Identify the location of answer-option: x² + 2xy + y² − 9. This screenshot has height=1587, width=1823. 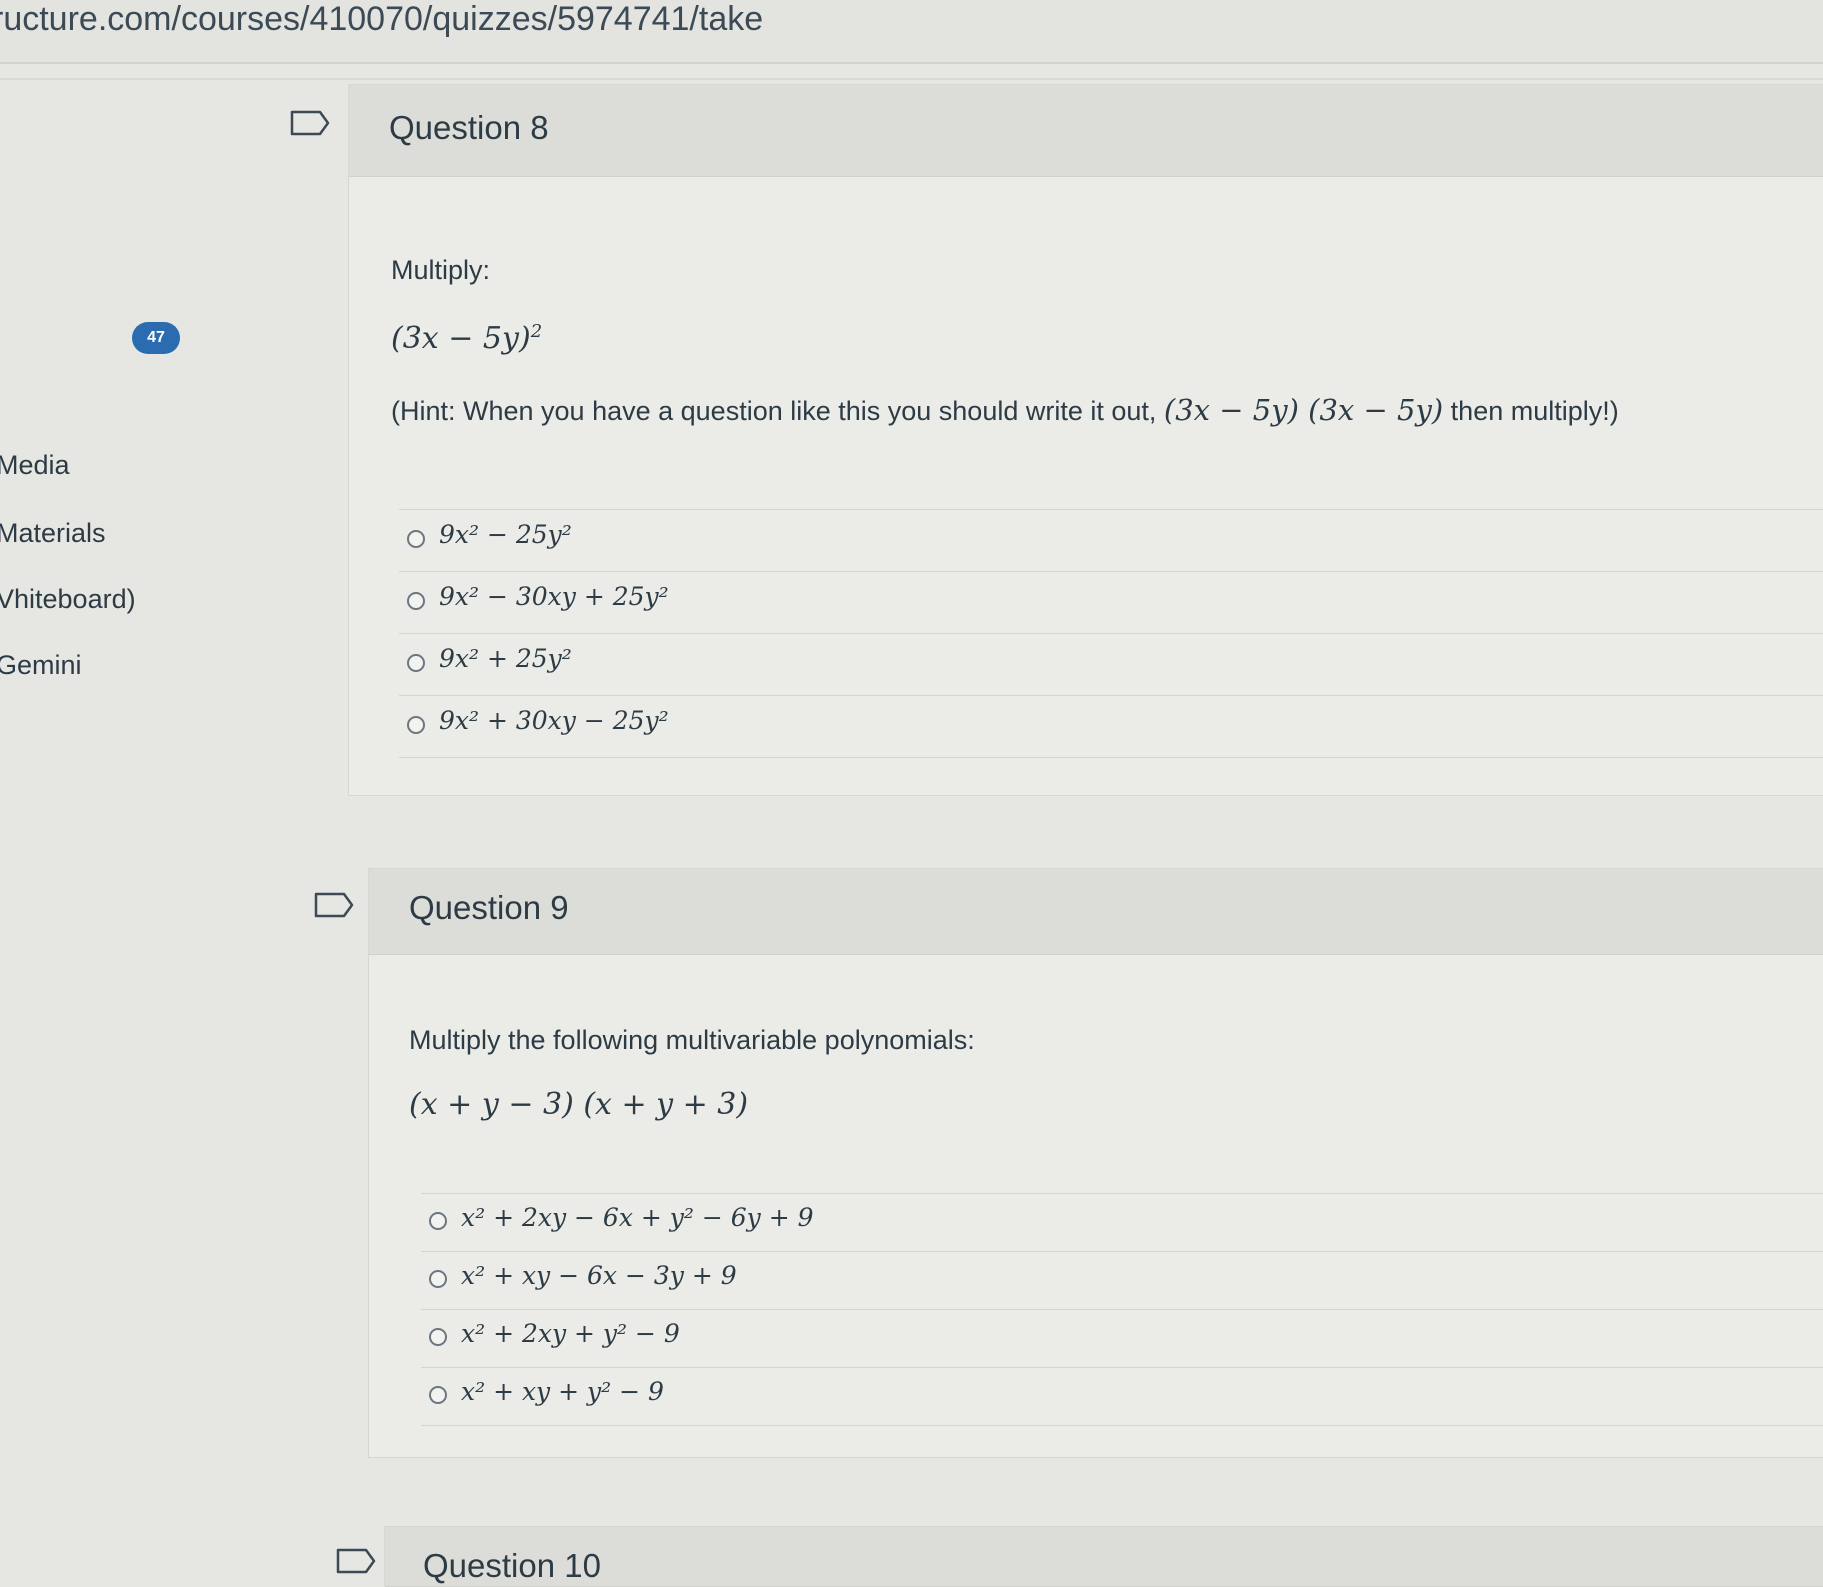
(1122, 1339).